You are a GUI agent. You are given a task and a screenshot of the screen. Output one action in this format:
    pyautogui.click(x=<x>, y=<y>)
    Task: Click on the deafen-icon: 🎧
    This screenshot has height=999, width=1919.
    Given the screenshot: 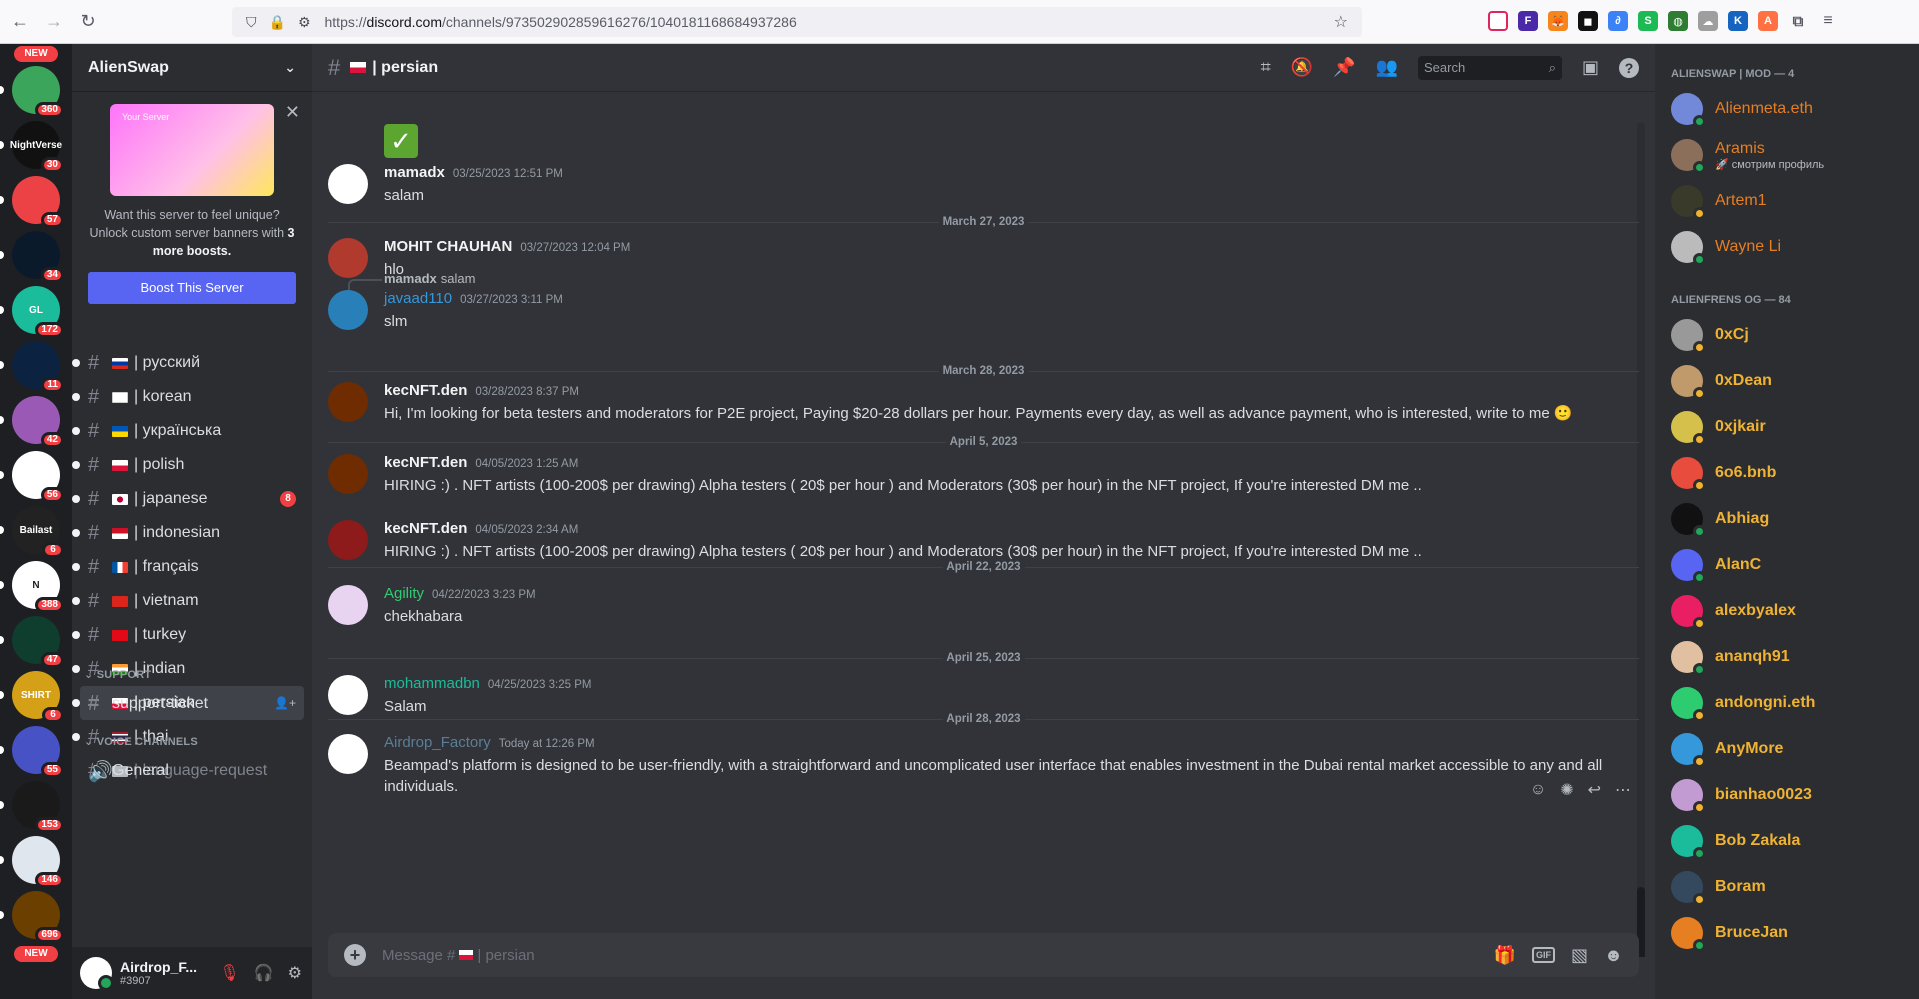 What is the action you would take?
    pyautogui.click(x=264, y=973)
    